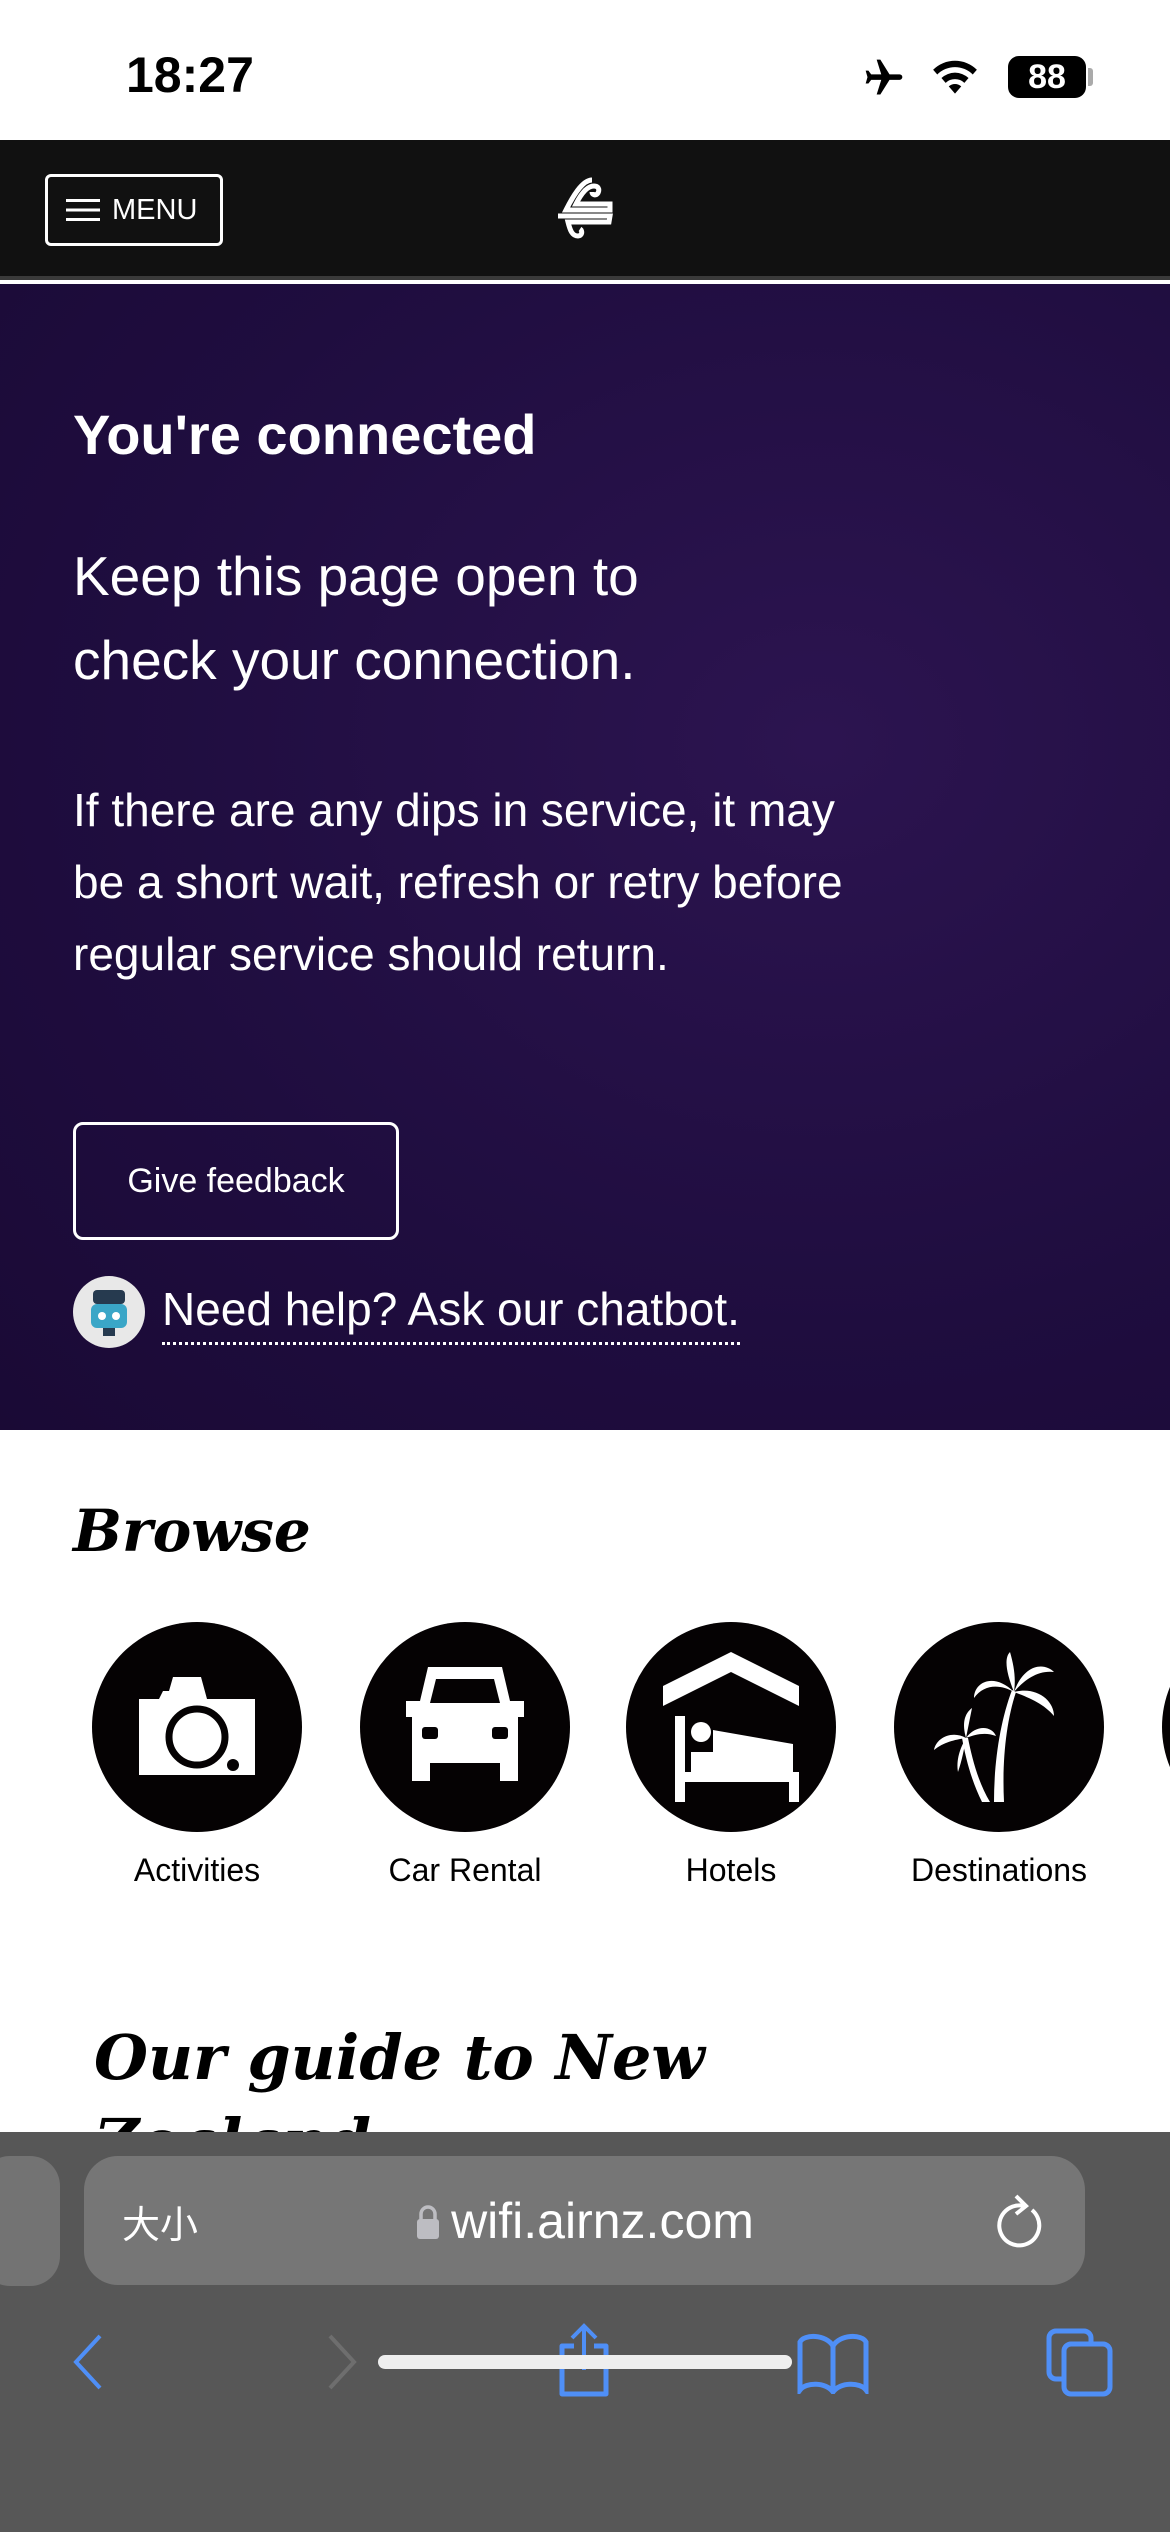 This screenshot has width=1170, height=2532. I want to click on chatbot-avatar, so click(109, 1312).